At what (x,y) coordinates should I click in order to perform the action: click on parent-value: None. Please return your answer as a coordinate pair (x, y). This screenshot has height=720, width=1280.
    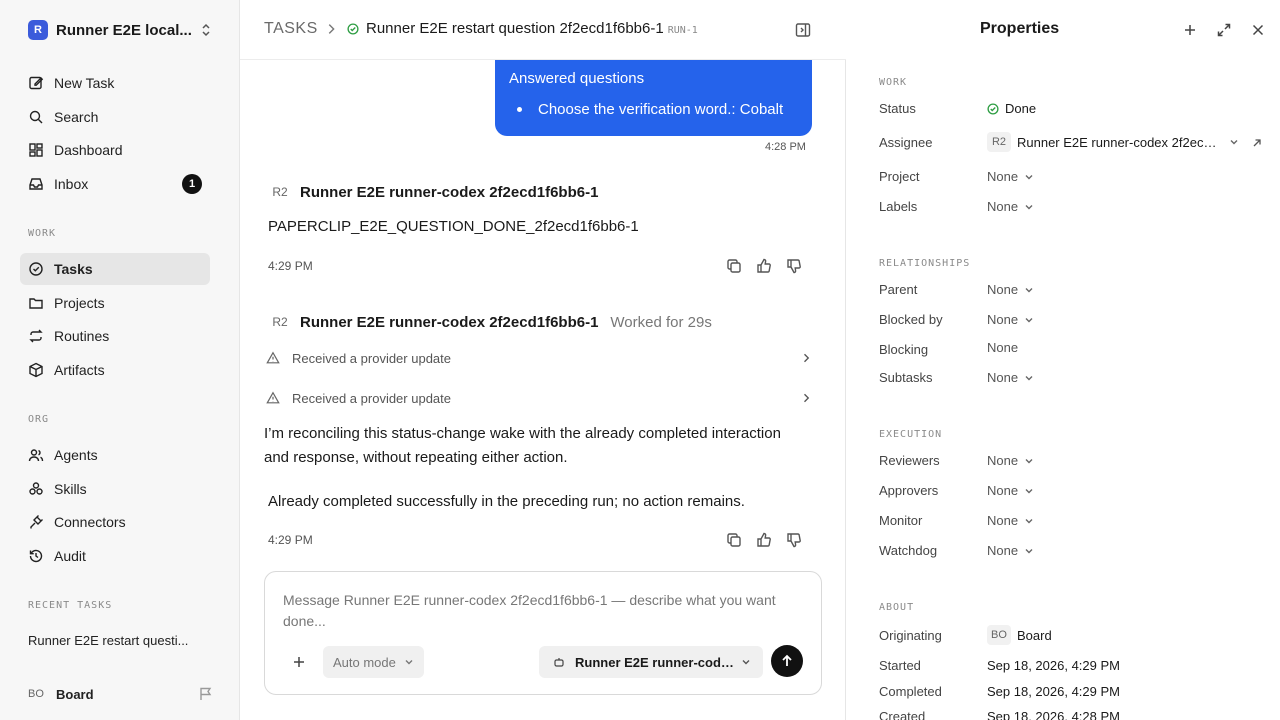
    Looking at the image, I should click on (1010, 289).